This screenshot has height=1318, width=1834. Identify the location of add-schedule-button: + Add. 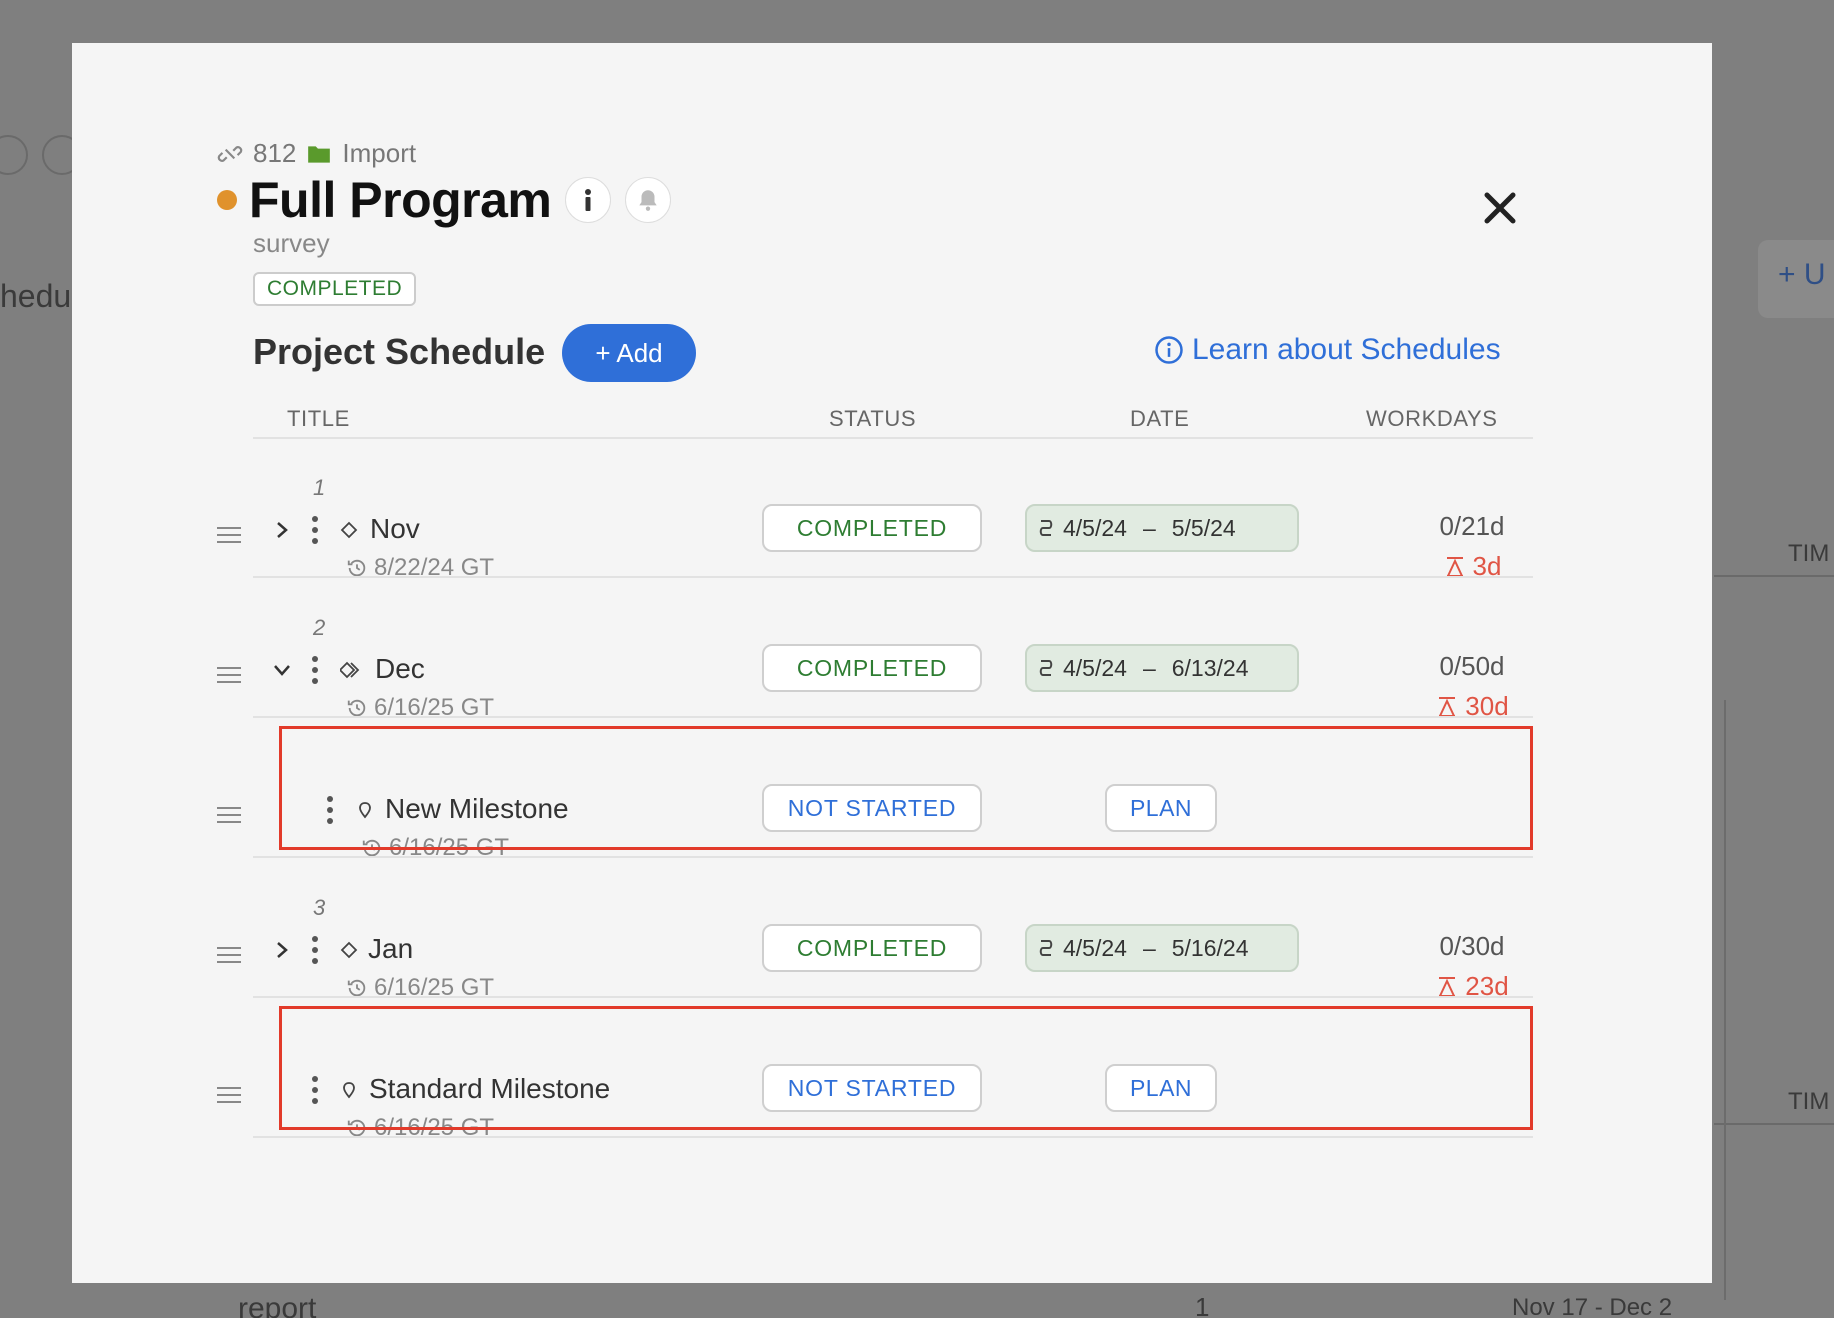
(629, 353).